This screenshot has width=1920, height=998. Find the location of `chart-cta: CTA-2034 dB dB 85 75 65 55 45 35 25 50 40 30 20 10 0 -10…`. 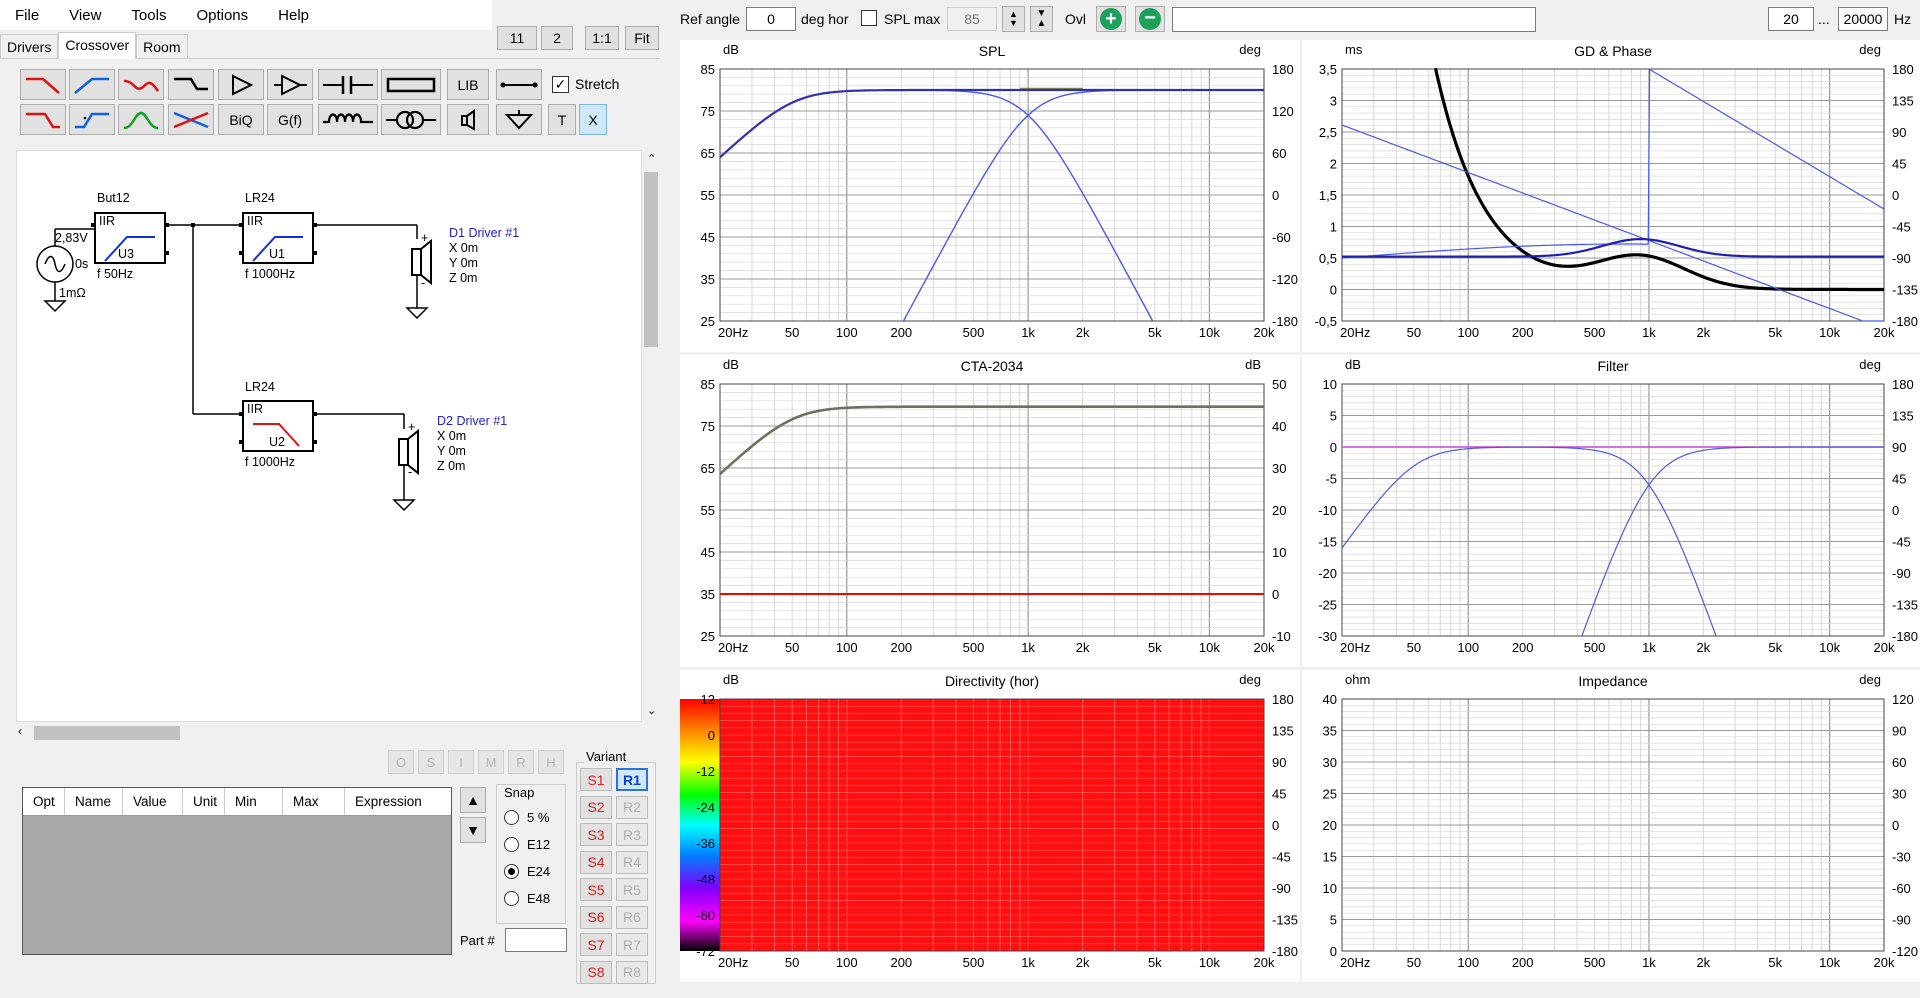

chart-cta: CTA-2034 dB dB 85 75 65 55 45 35 25 50 40 30 20 10 0 -10… is located at coordinates (990, 511).